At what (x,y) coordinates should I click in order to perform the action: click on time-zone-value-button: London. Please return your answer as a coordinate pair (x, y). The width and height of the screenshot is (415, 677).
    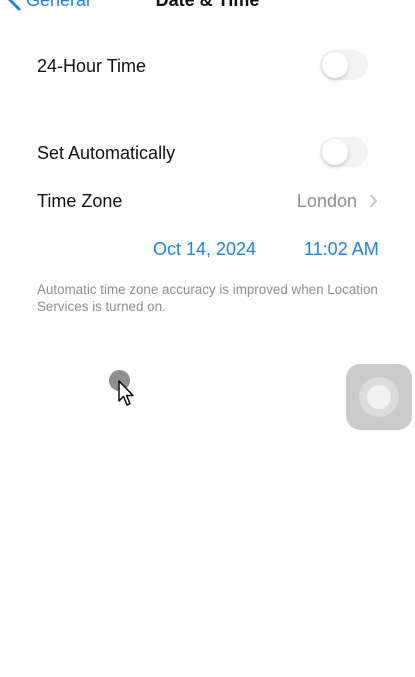
    Looking at the image, I should click on (337, 201).